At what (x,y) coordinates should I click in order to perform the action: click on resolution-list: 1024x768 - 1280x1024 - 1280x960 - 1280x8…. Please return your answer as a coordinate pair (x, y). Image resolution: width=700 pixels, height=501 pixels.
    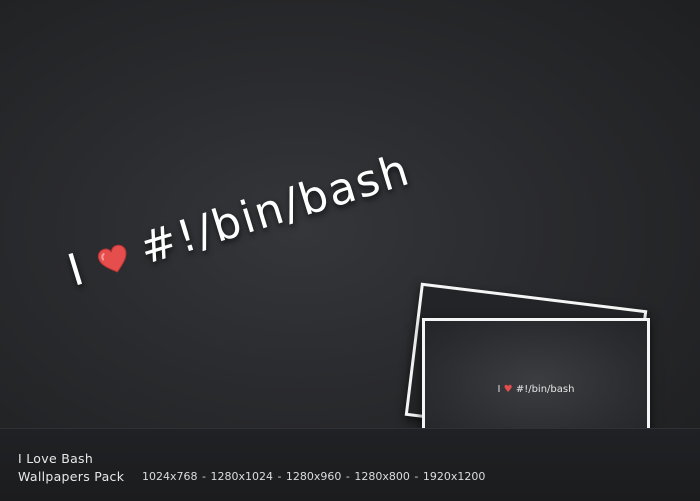
    Looking at the image, I should click on (314, 476).